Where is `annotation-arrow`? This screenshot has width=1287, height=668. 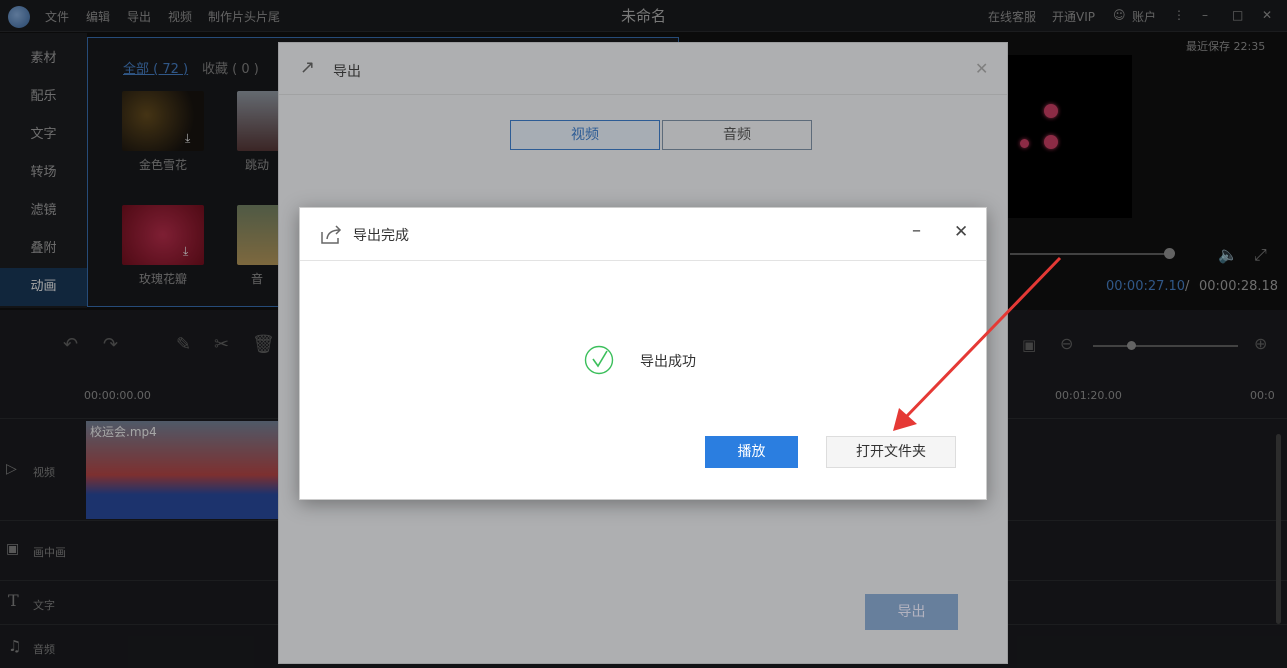 annotation-arrow is located at coordinates (977, 343).